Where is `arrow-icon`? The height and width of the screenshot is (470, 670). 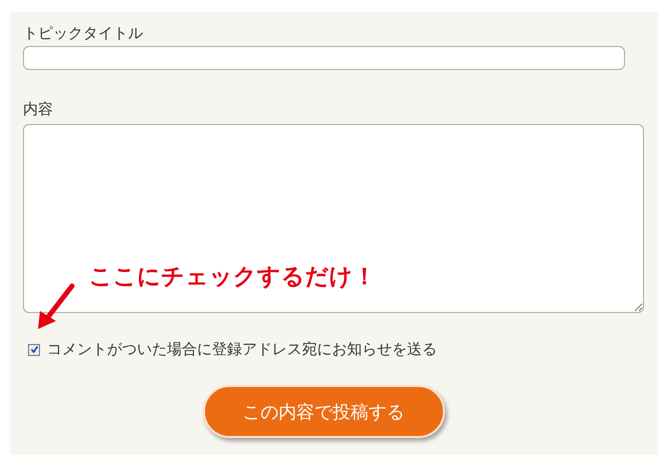 arrow-icon is located at coordinates (56, 307).